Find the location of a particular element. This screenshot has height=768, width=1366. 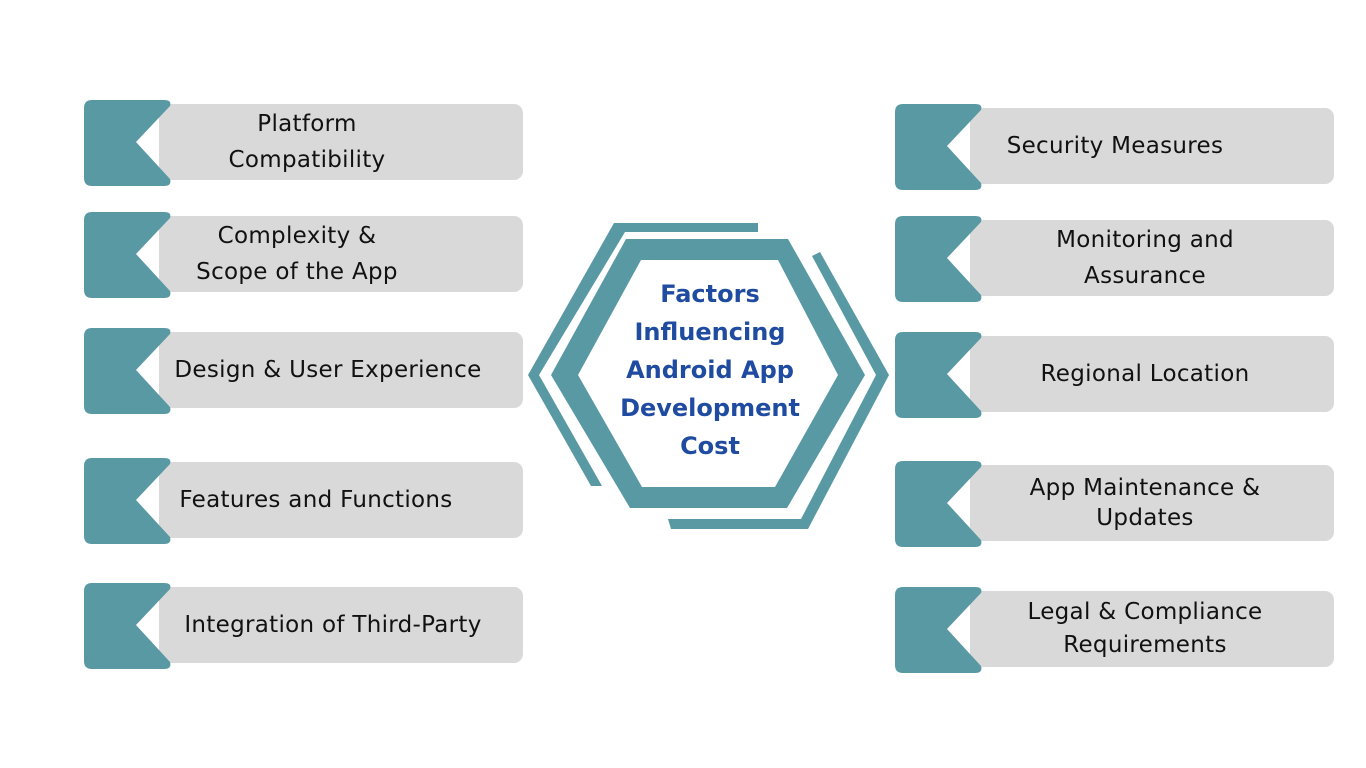

factor-design-ux: Design & User Experience is located at coordinates (304, 371).